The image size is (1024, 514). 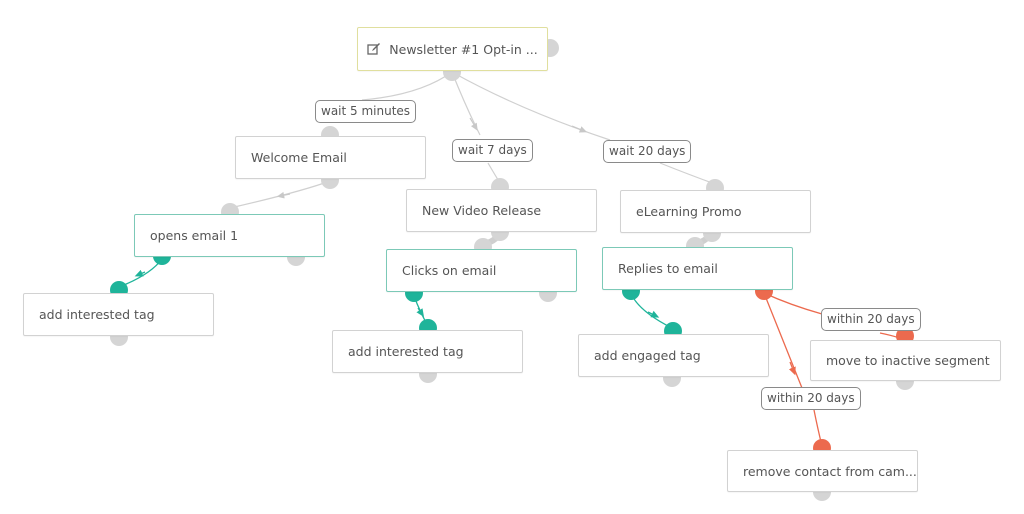 What do you see at coordinates (407, 86) in the screenshot?
I see `edge-start-to-wait-5-minutes` at bounding box center [407, 86].